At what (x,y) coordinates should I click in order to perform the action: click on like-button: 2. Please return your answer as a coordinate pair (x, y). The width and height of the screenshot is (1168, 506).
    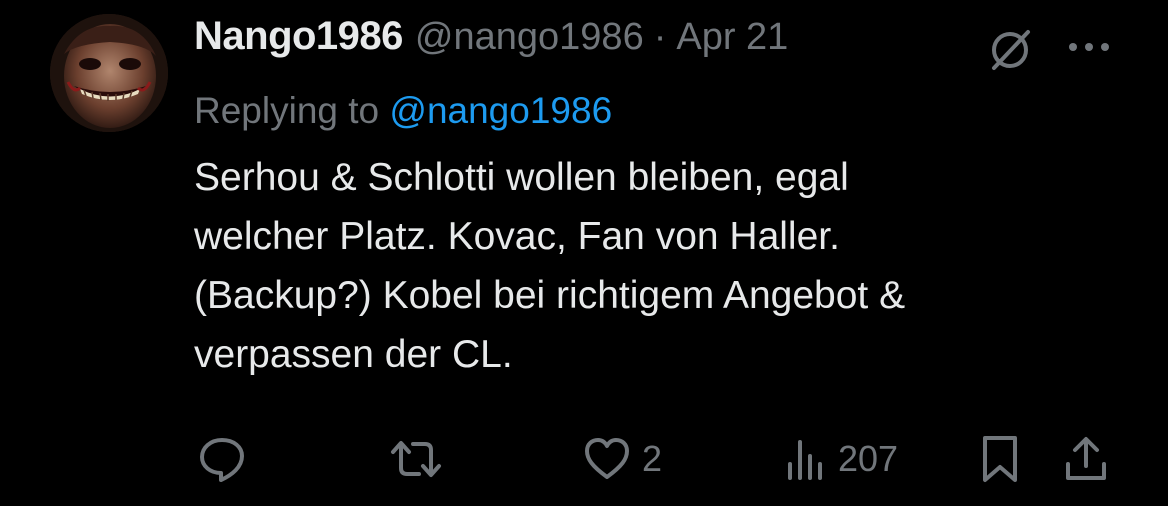
    Looking at the image, I should click on (622, 459).